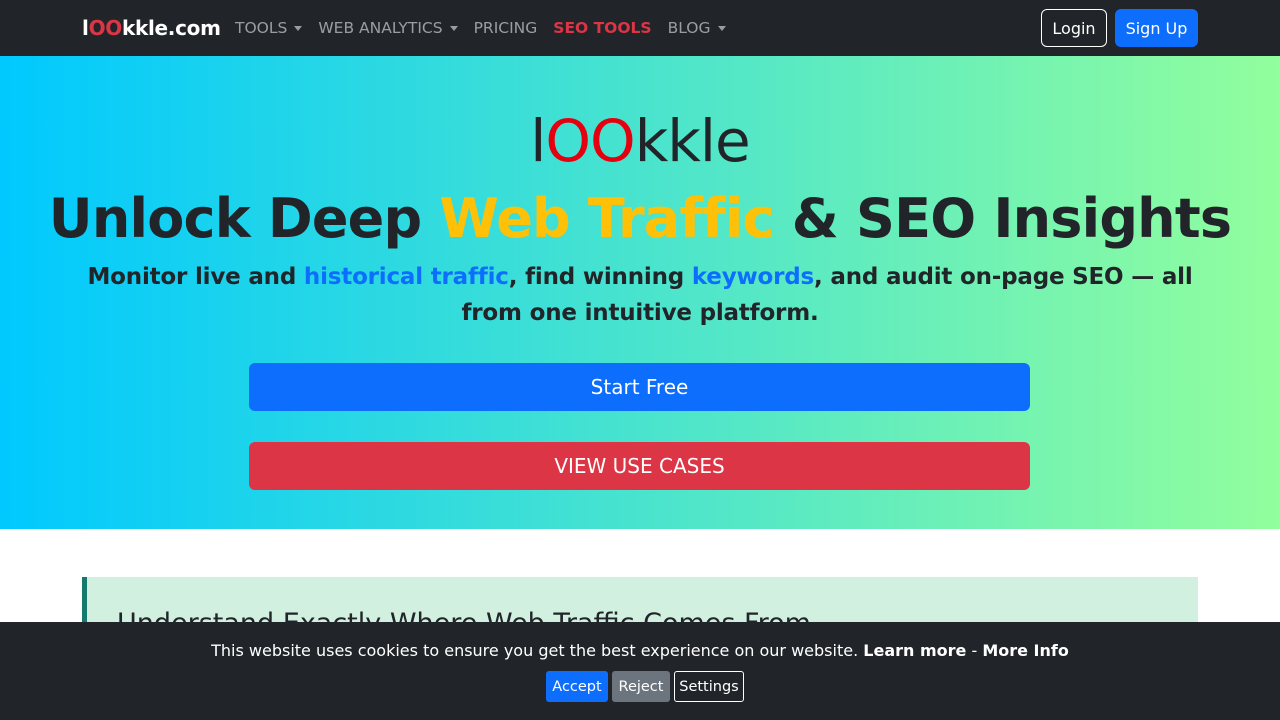  Describe the element at coordinates (1002, 218) in the screenshot. I see `headline-part2: & SEO Insights` at that location.